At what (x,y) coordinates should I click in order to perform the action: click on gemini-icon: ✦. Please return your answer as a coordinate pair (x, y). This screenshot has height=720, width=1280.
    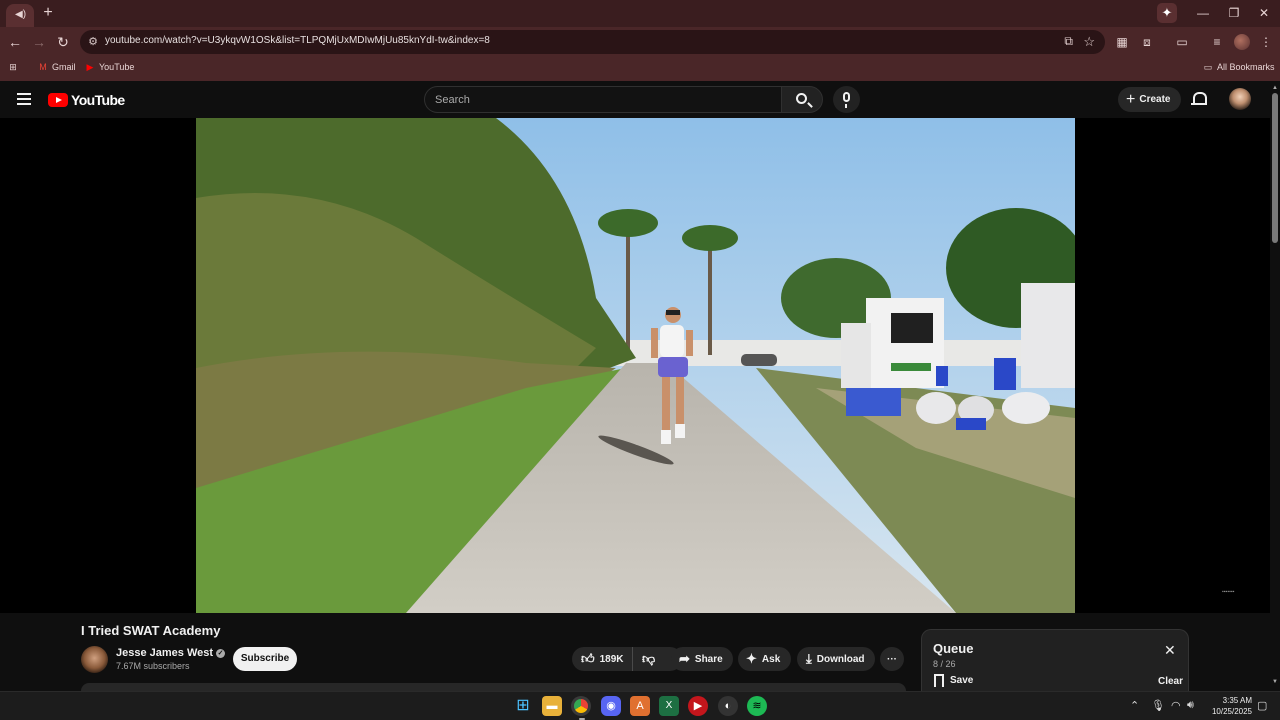
    Looking at the image, I should click on (1167, 13).